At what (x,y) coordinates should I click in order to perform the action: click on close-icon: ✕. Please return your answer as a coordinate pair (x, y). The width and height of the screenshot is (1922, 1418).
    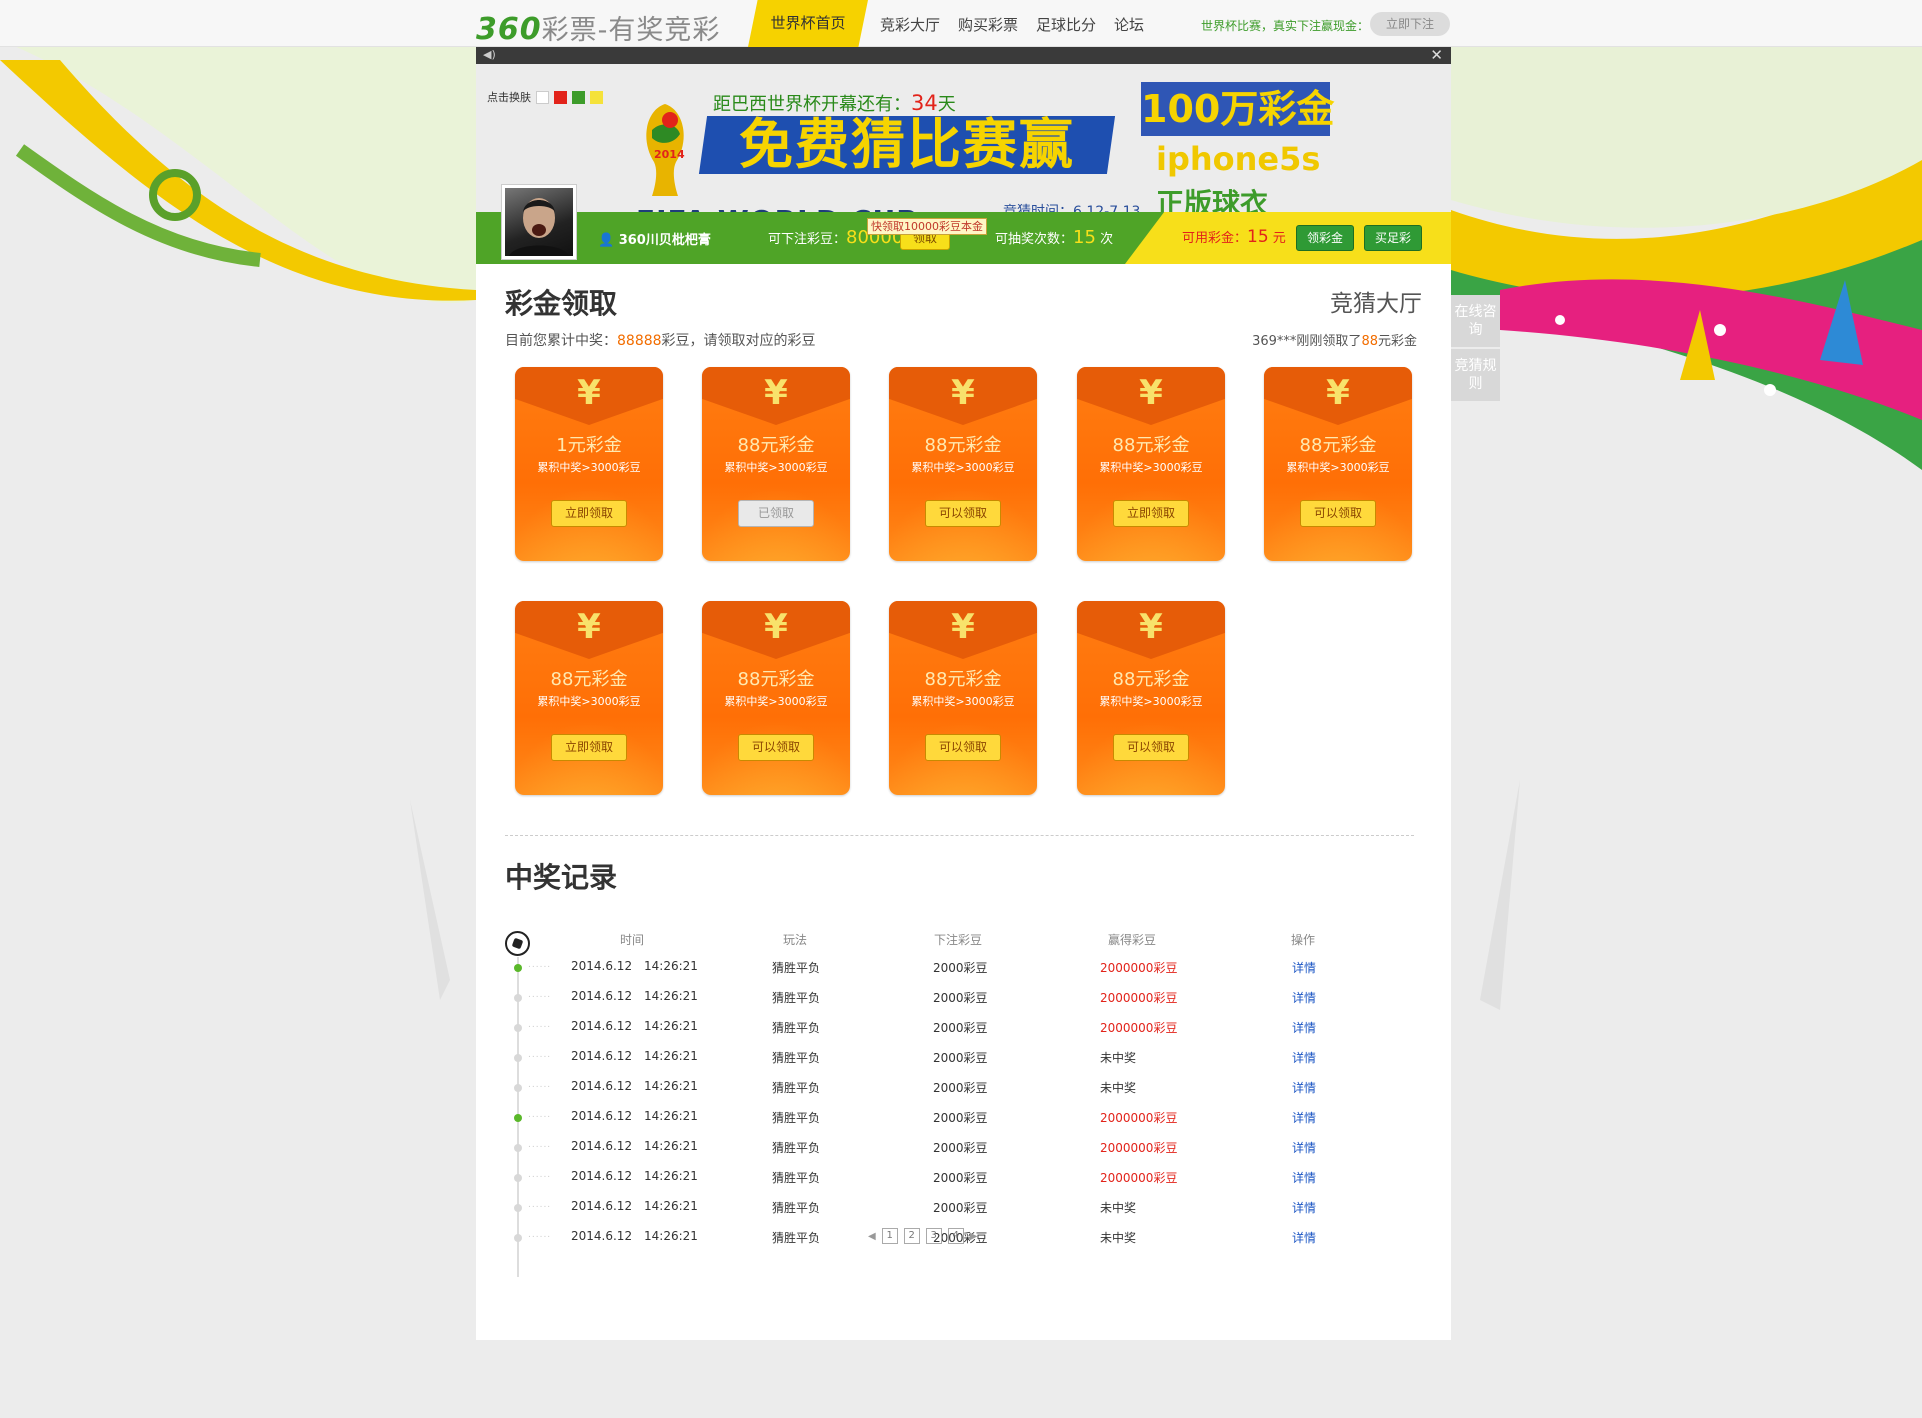
    Looking at the image, I should click on (1436, 55).